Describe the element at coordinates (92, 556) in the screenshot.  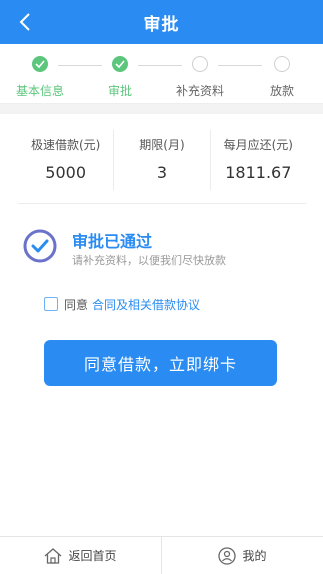
I see `tab-label: 返回首页` at that location.